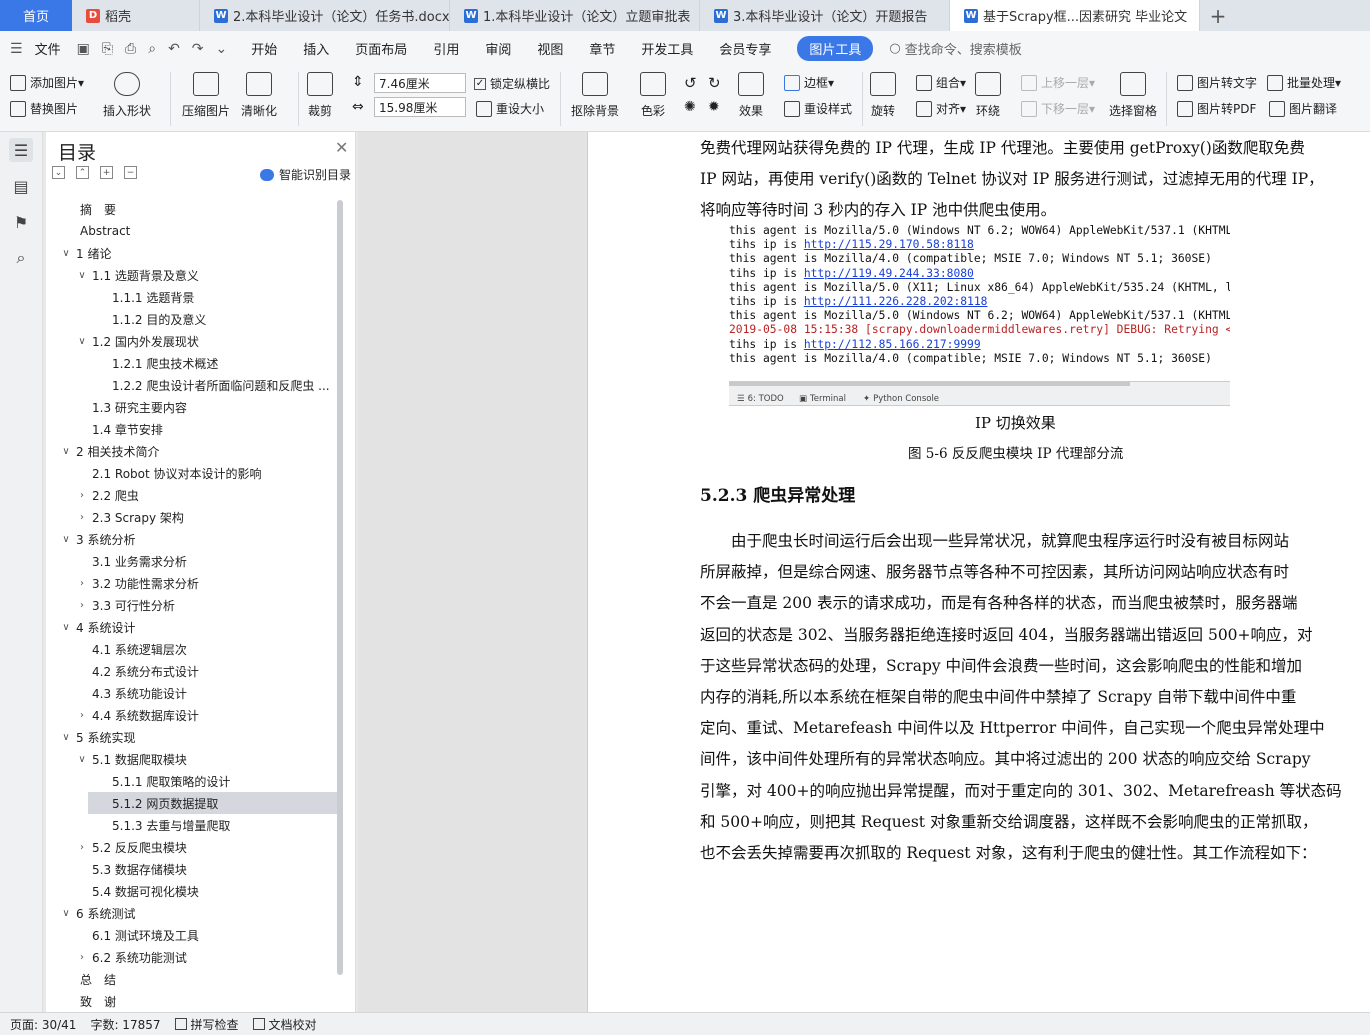  What do you see at coordinates (136, 15) in the screenshot?
I see `tab-daoke: D 稻壳` at bounding box center [136, 15].